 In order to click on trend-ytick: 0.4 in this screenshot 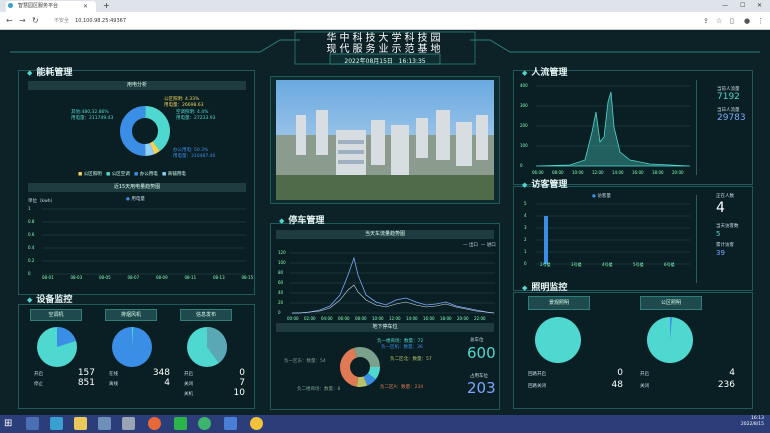, I will do `click(31, 247)`.